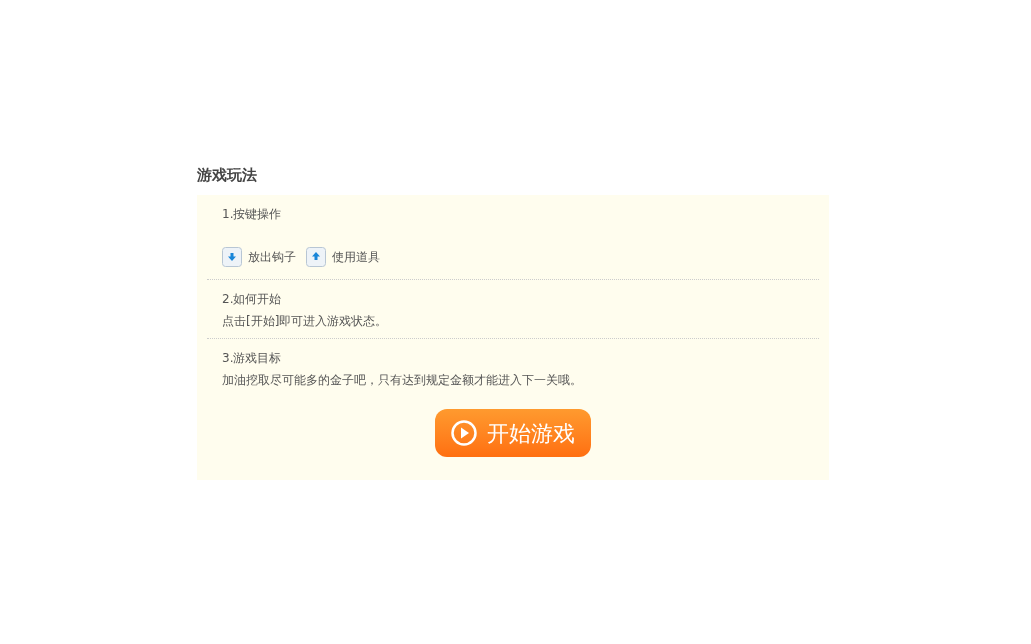  I want to click on start-game-button: 开始游戏, so click(513, 433).